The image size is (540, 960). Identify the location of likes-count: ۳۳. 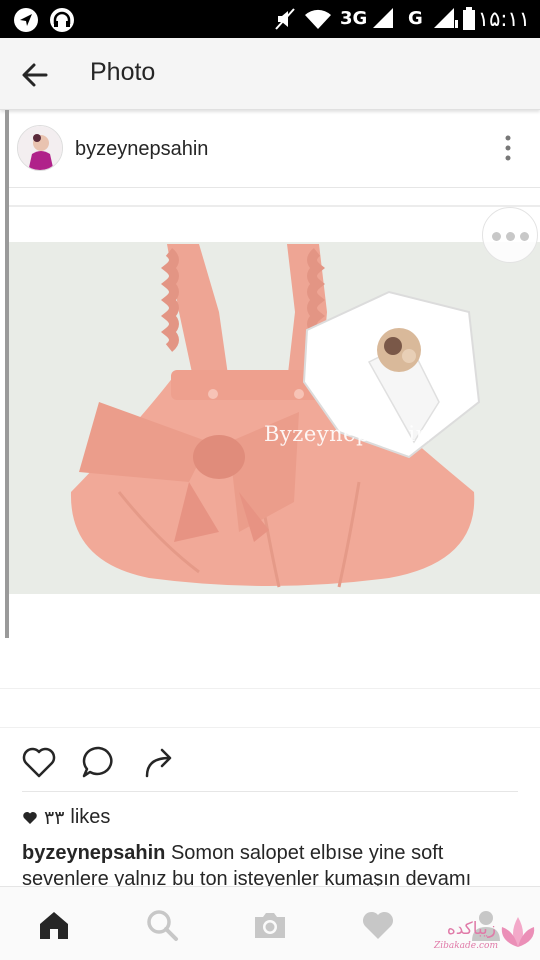
(54, 817).